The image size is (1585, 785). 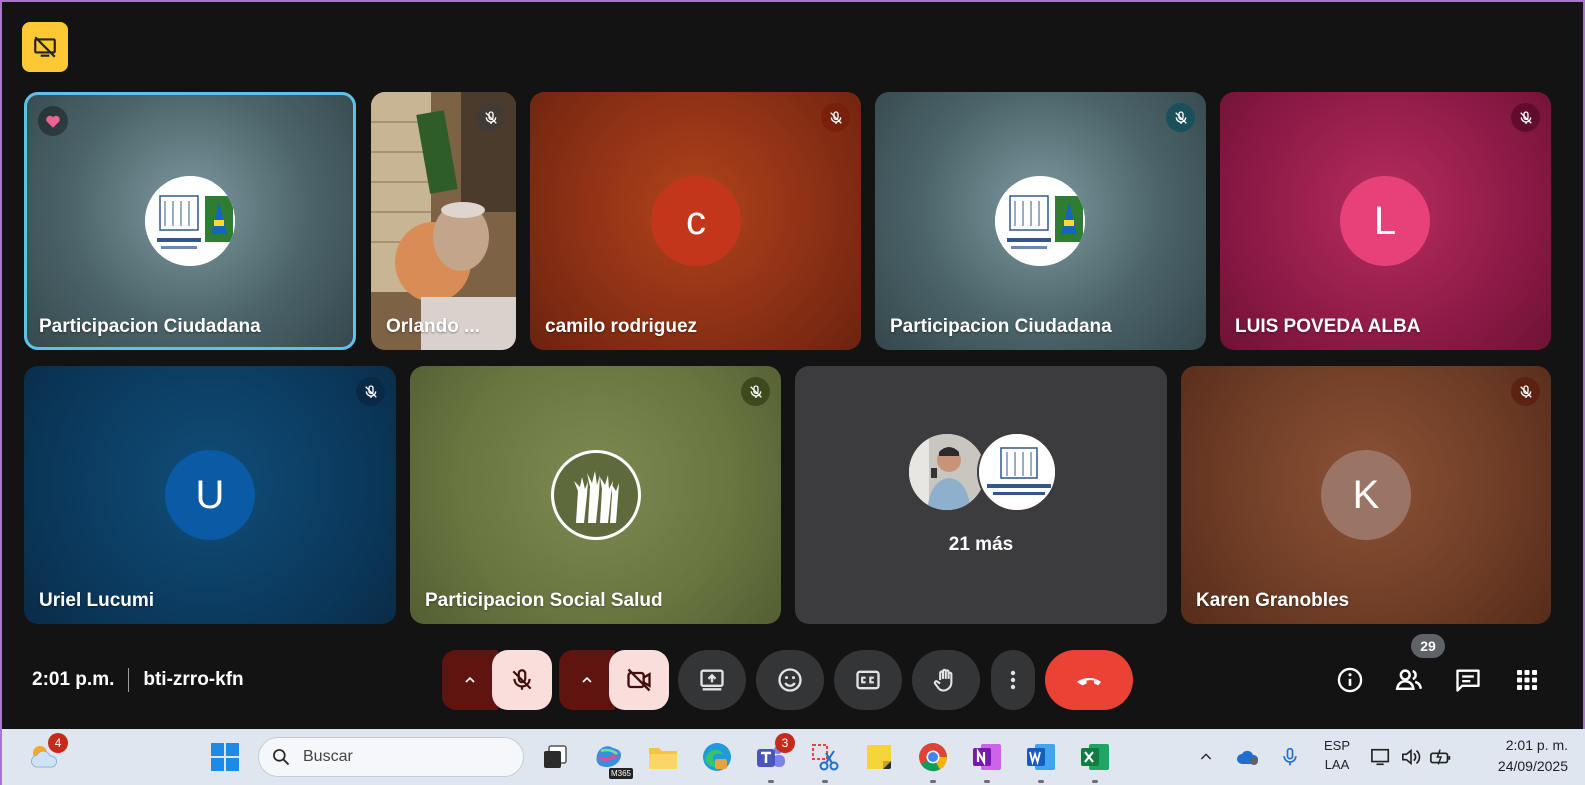 What do you see at coordinates (1041, 761) in the screenshot?
I see `word-app` at bounding box center [1041, 761].